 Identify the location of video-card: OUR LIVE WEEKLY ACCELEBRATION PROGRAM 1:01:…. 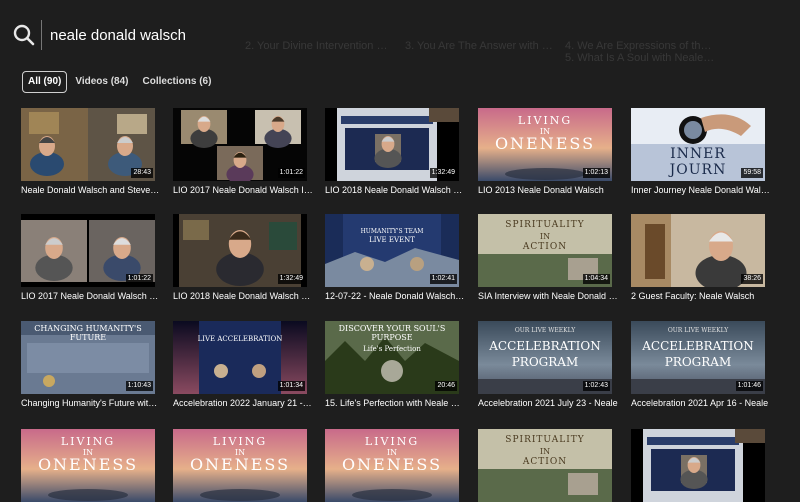
(699, 365).